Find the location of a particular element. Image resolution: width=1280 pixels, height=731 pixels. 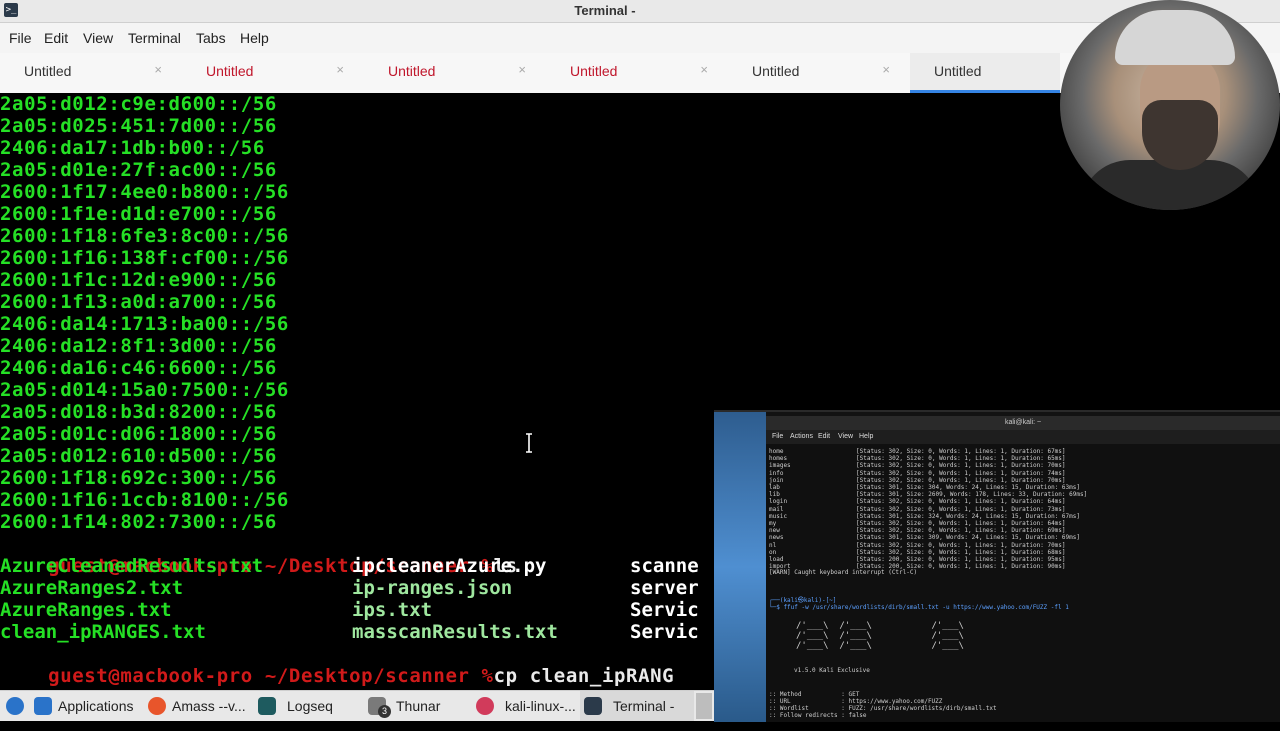

menu-file: File is located at coordinates (20, 38).